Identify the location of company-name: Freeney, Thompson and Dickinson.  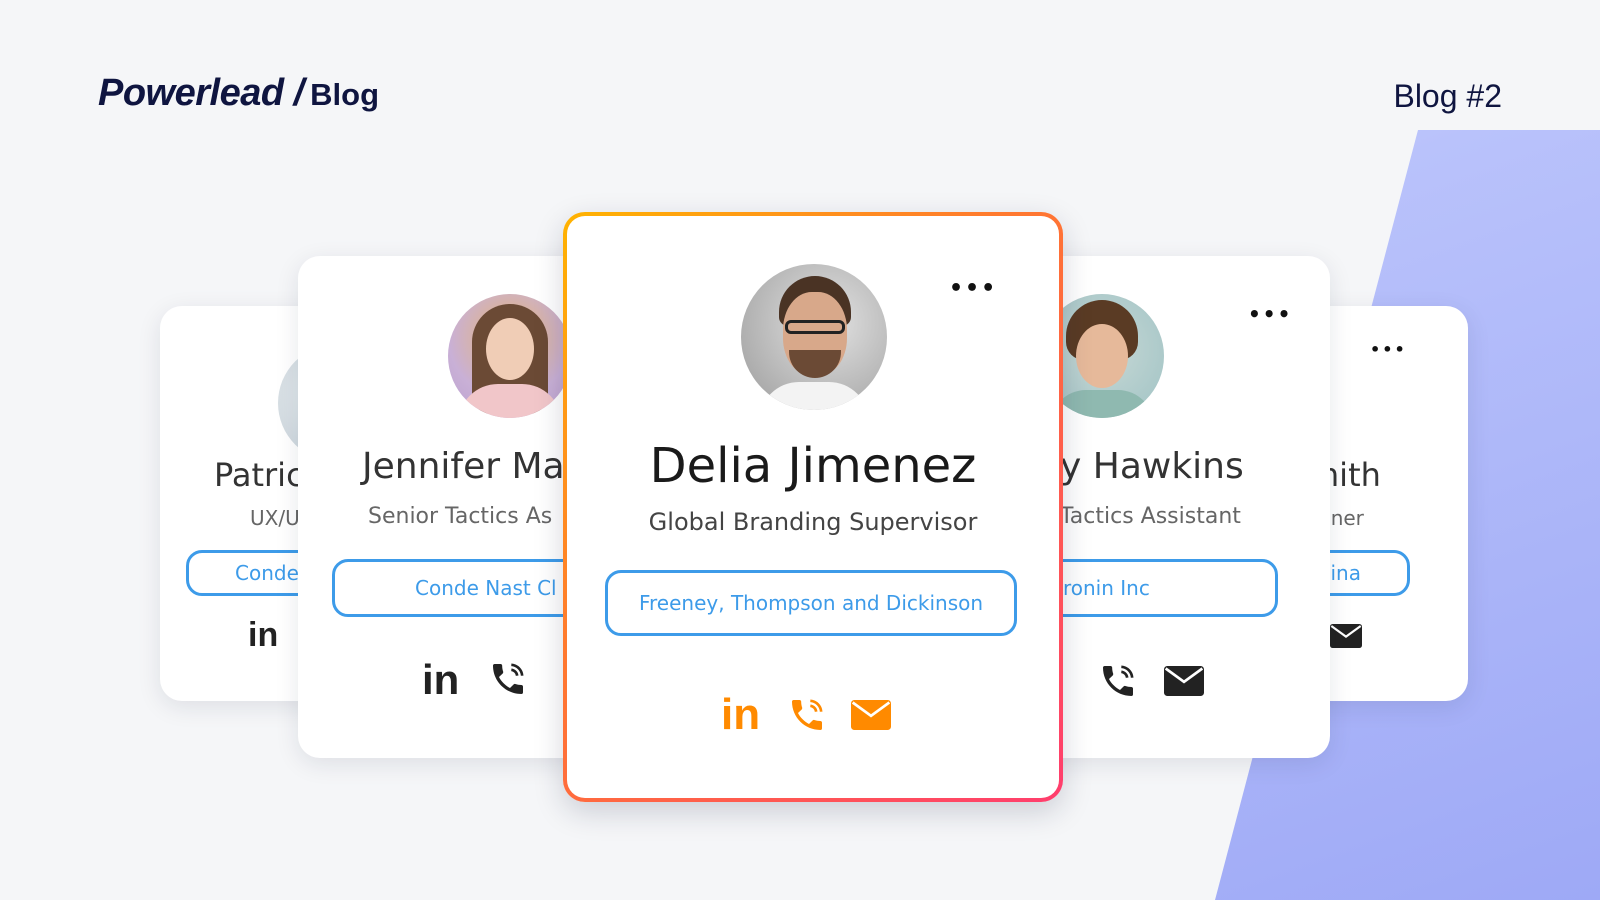
(811, 603).